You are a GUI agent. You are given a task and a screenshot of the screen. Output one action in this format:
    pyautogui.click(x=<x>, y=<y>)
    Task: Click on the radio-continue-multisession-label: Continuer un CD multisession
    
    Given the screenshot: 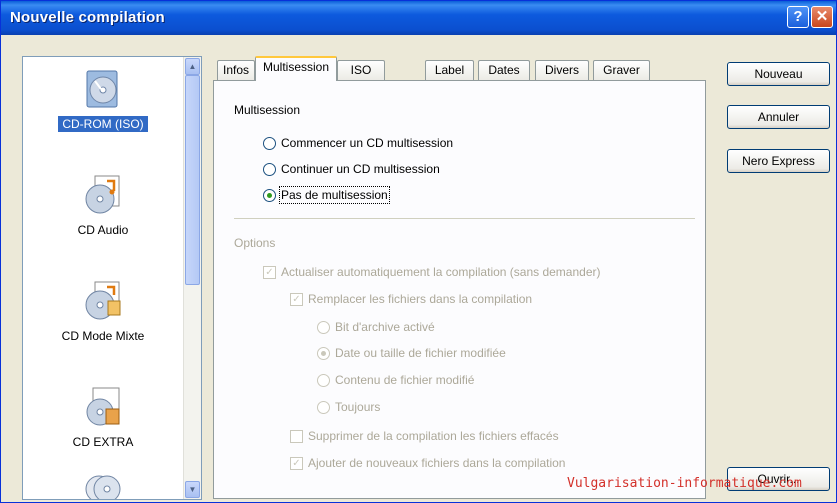 What is the action you would take?
    pyautogui.click(x=360, y=169)
    